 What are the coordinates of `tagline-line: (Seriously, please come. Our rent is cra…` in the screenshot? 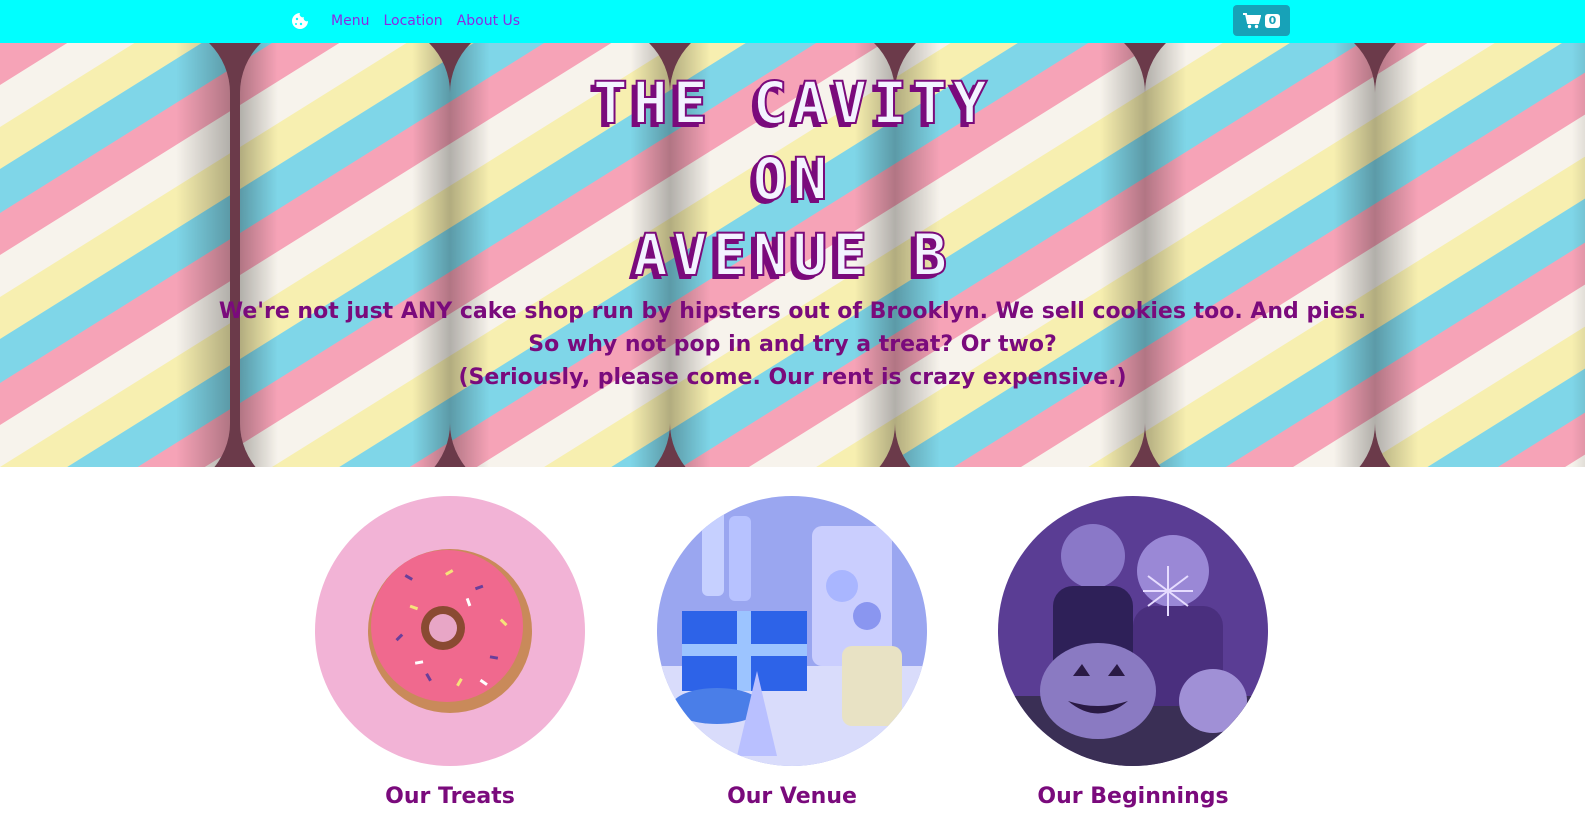 It's located at (792, 377).